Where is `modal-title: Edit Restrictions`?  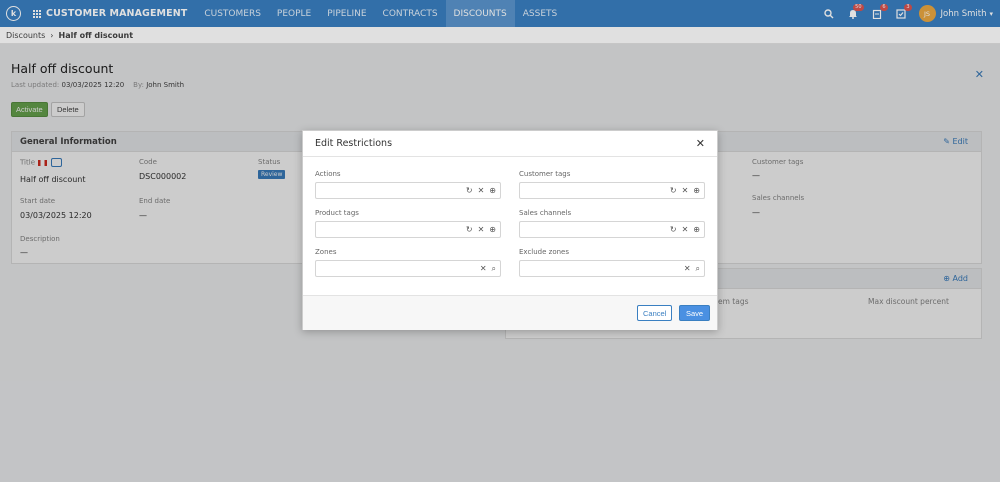 modal-title: Edit Restrictions is located at coordinates (510, 144).